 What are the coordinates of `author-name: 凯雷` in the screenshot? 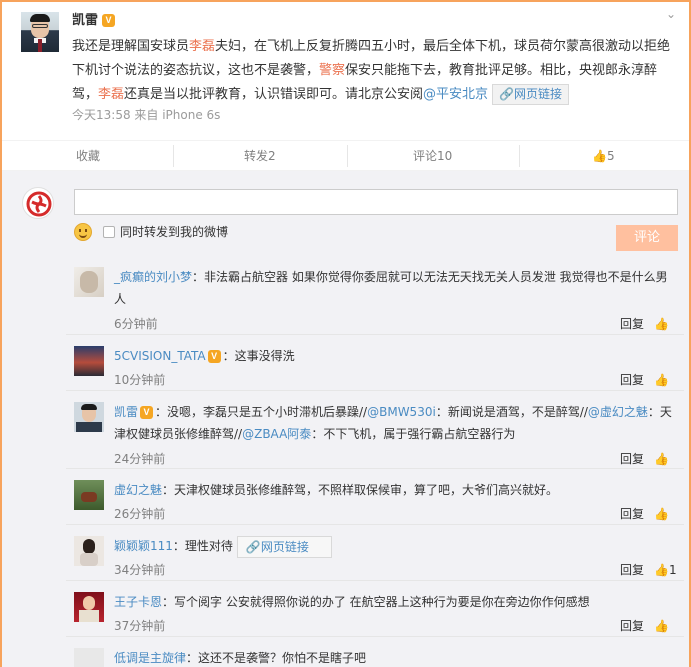 It's located at (85, 20).